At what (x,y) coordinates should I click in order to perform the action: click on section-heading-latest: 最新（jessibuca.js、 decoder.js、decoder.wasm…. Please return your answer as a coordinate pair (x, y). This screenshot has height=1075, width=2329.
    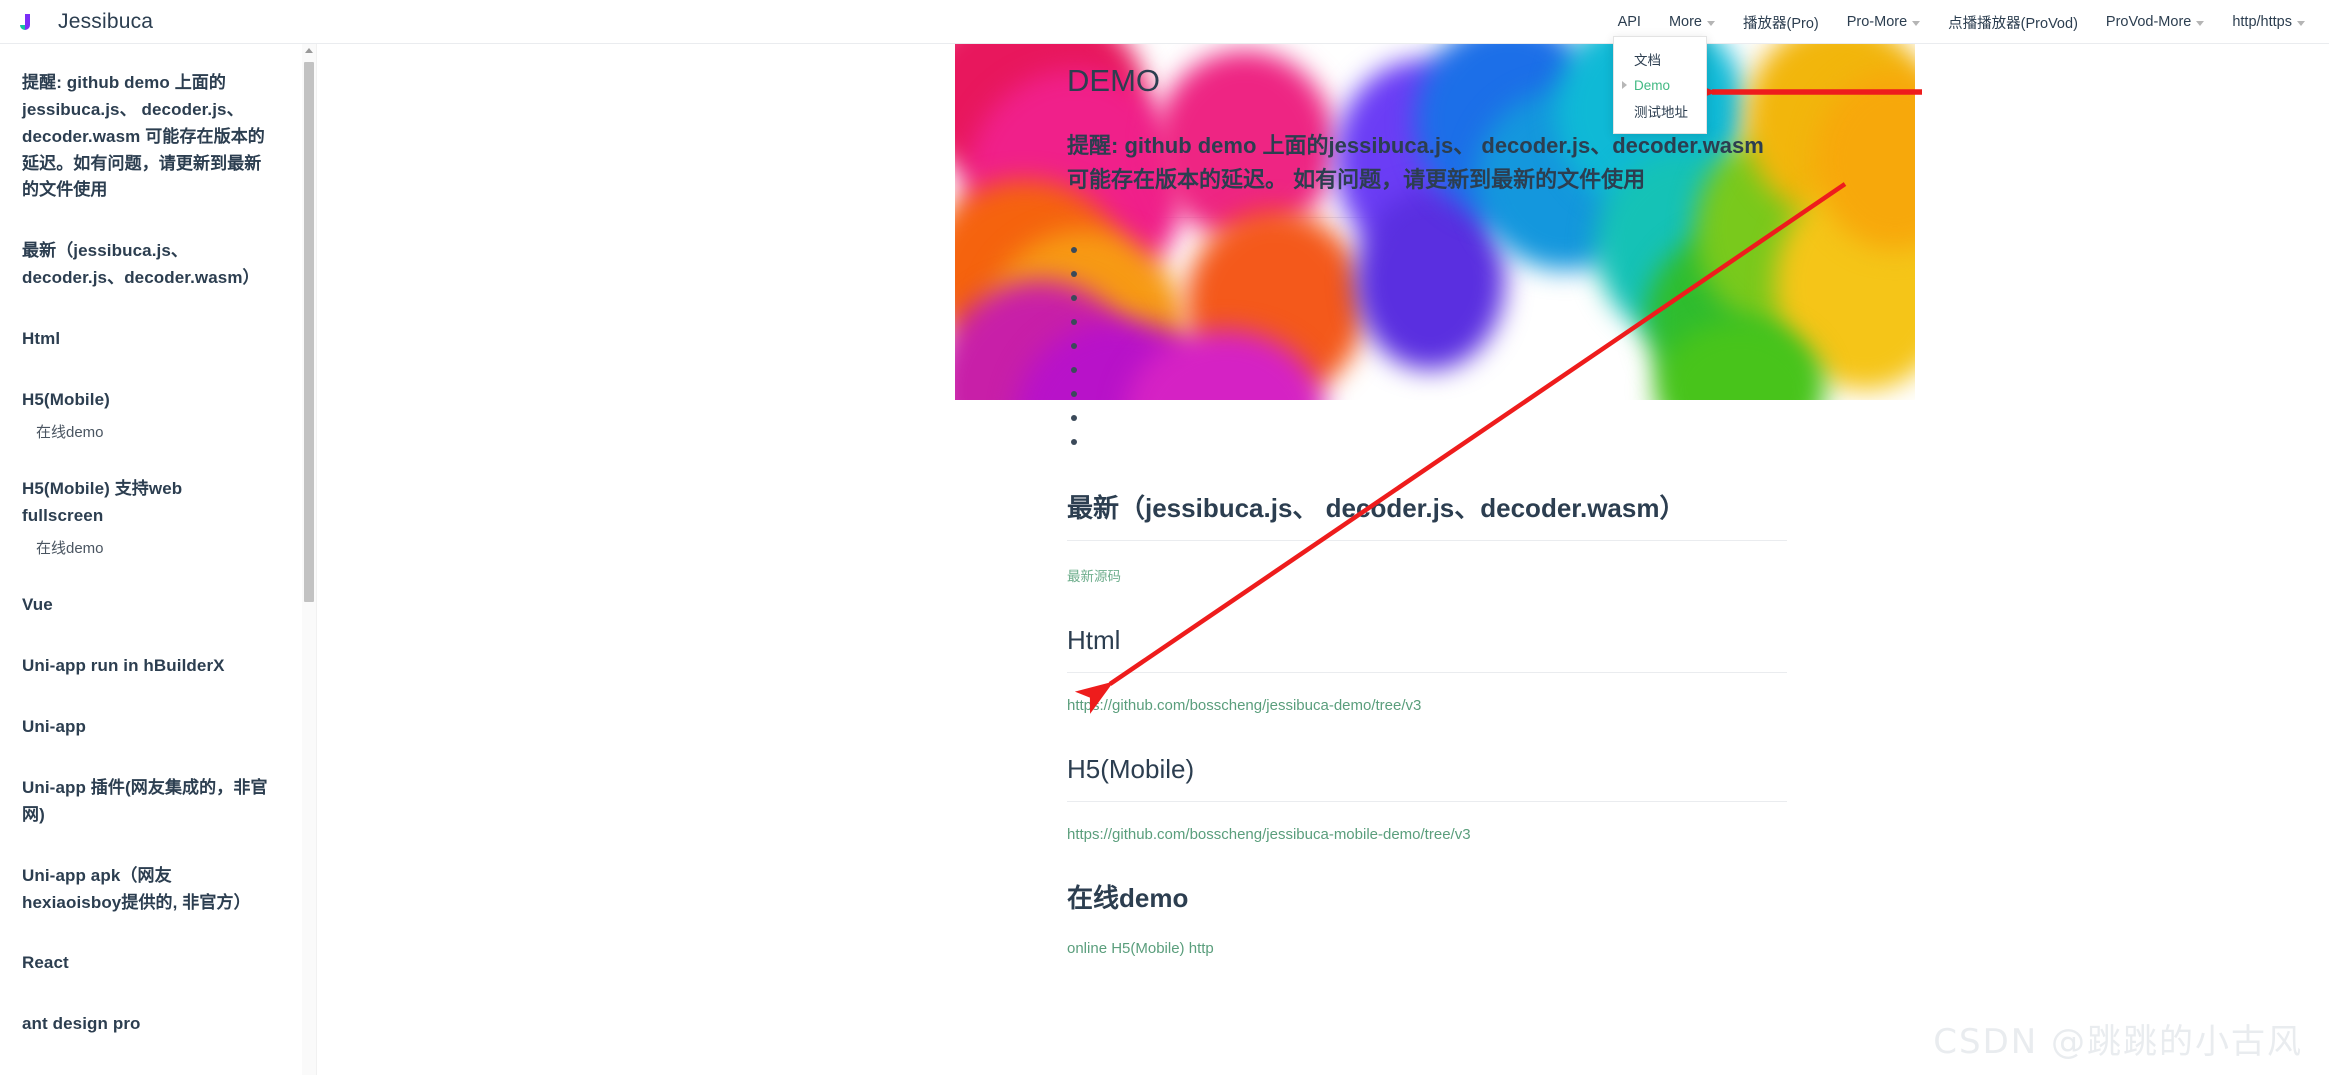
    Looking at the image, I should click on (1376, 508).